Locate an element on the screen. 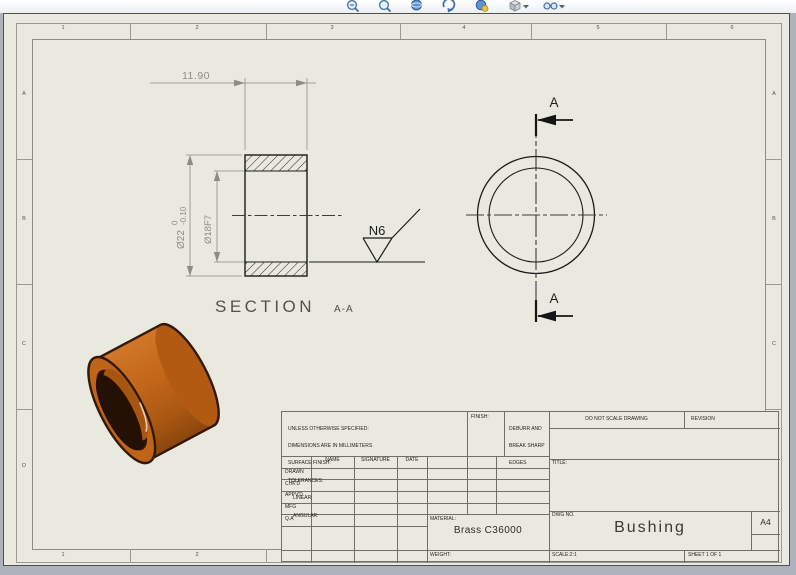 This screenshot has height=575, width=796. row-label-mfg: MFG is located at coordinates (291, 507).